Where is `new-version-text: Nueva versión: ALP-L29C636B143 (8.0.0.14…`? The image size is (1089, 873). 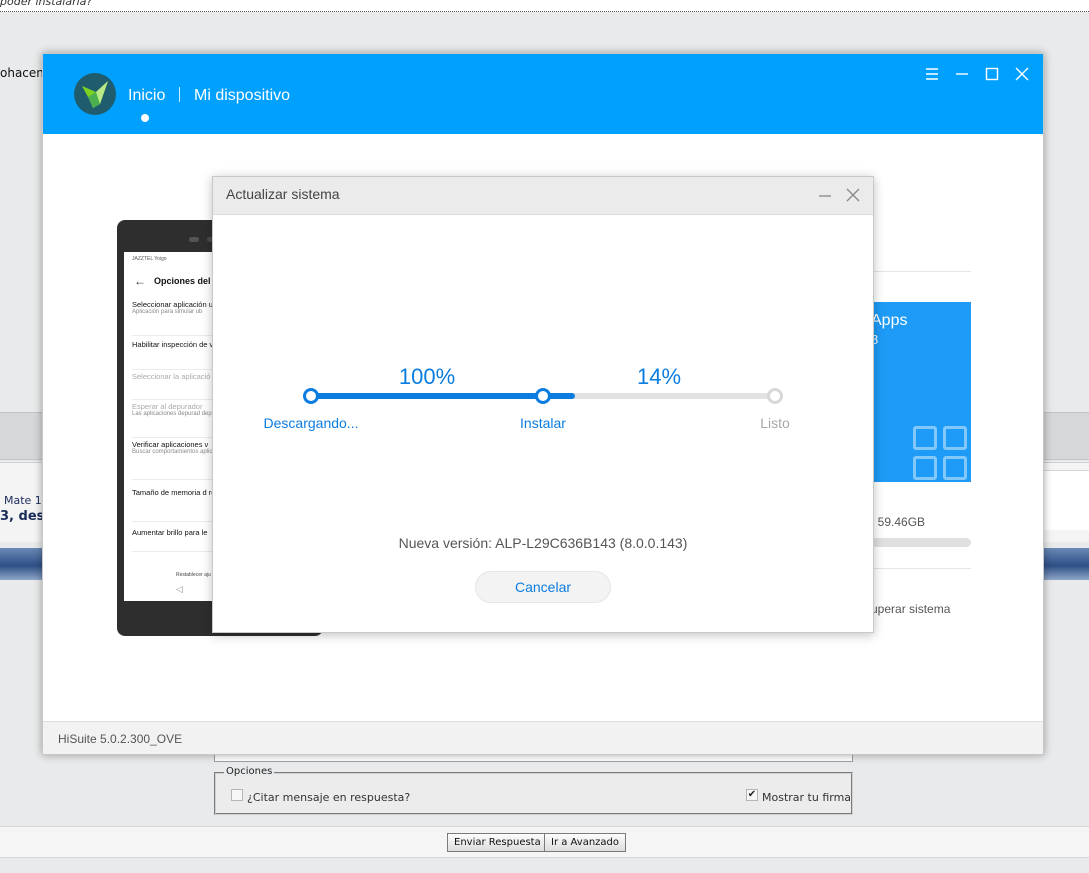 new-version-text: Nueva versión: ALP-L29C636B143 (8.0.0.14… is located at coordinates (543, 543).